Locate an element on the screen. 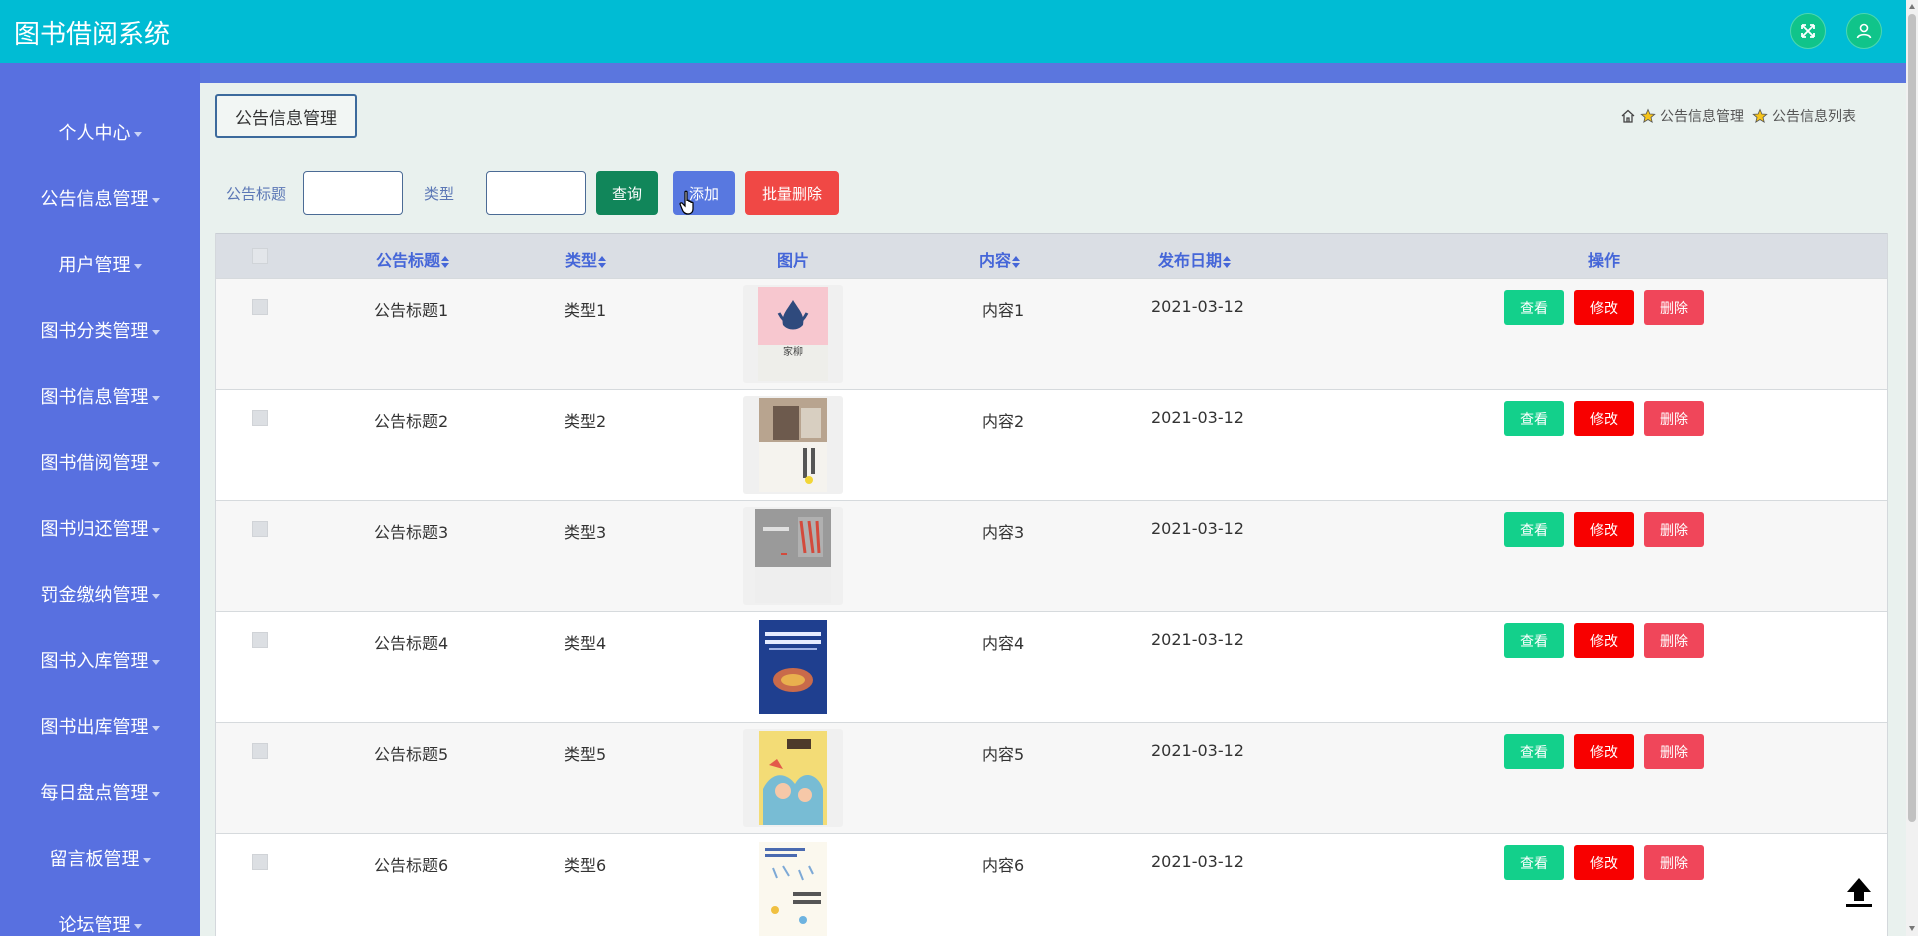  star-icon is located at coordinates (1760, 115).